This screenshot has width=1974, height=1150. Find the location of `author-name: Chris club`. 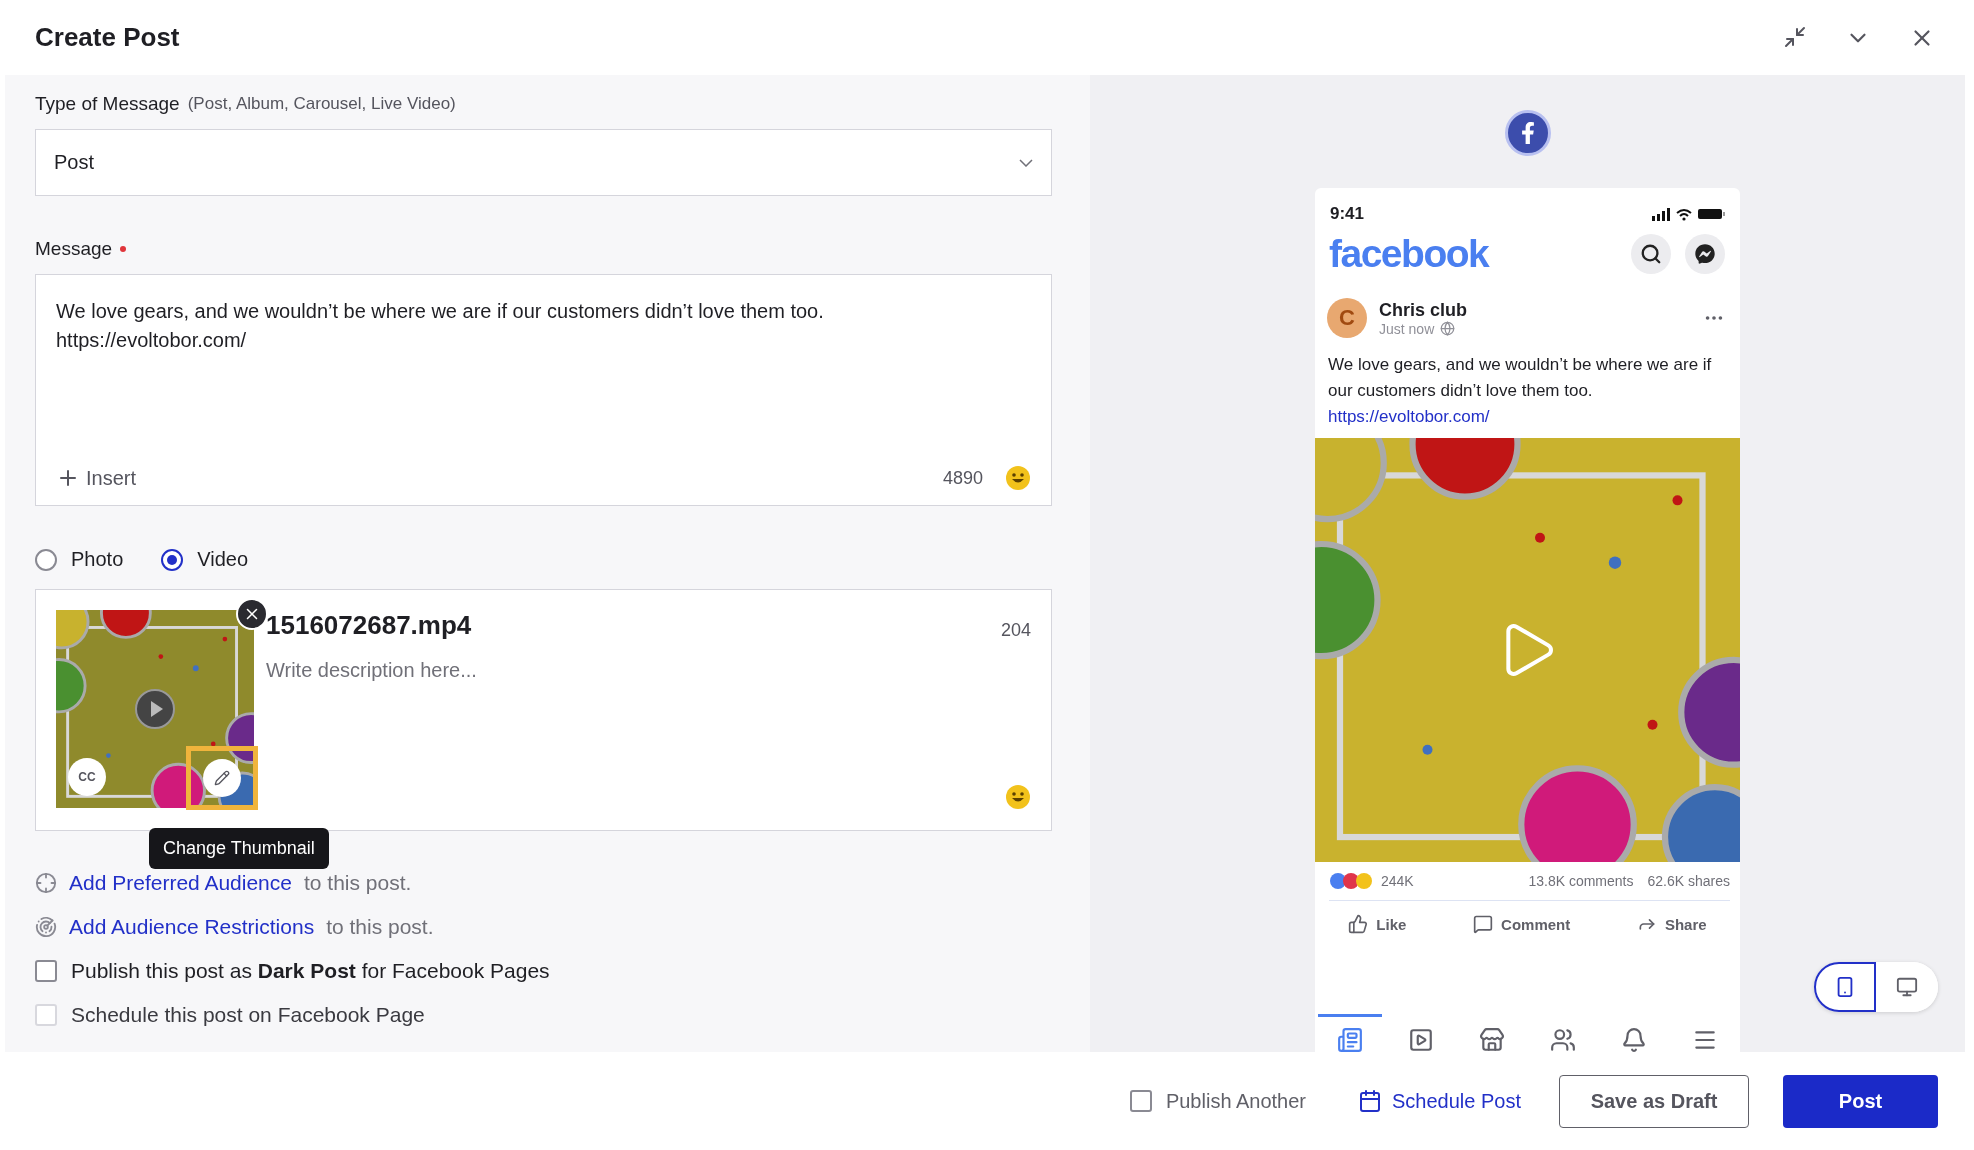

author-name: Chris club is located at coordinates (1423, 310).